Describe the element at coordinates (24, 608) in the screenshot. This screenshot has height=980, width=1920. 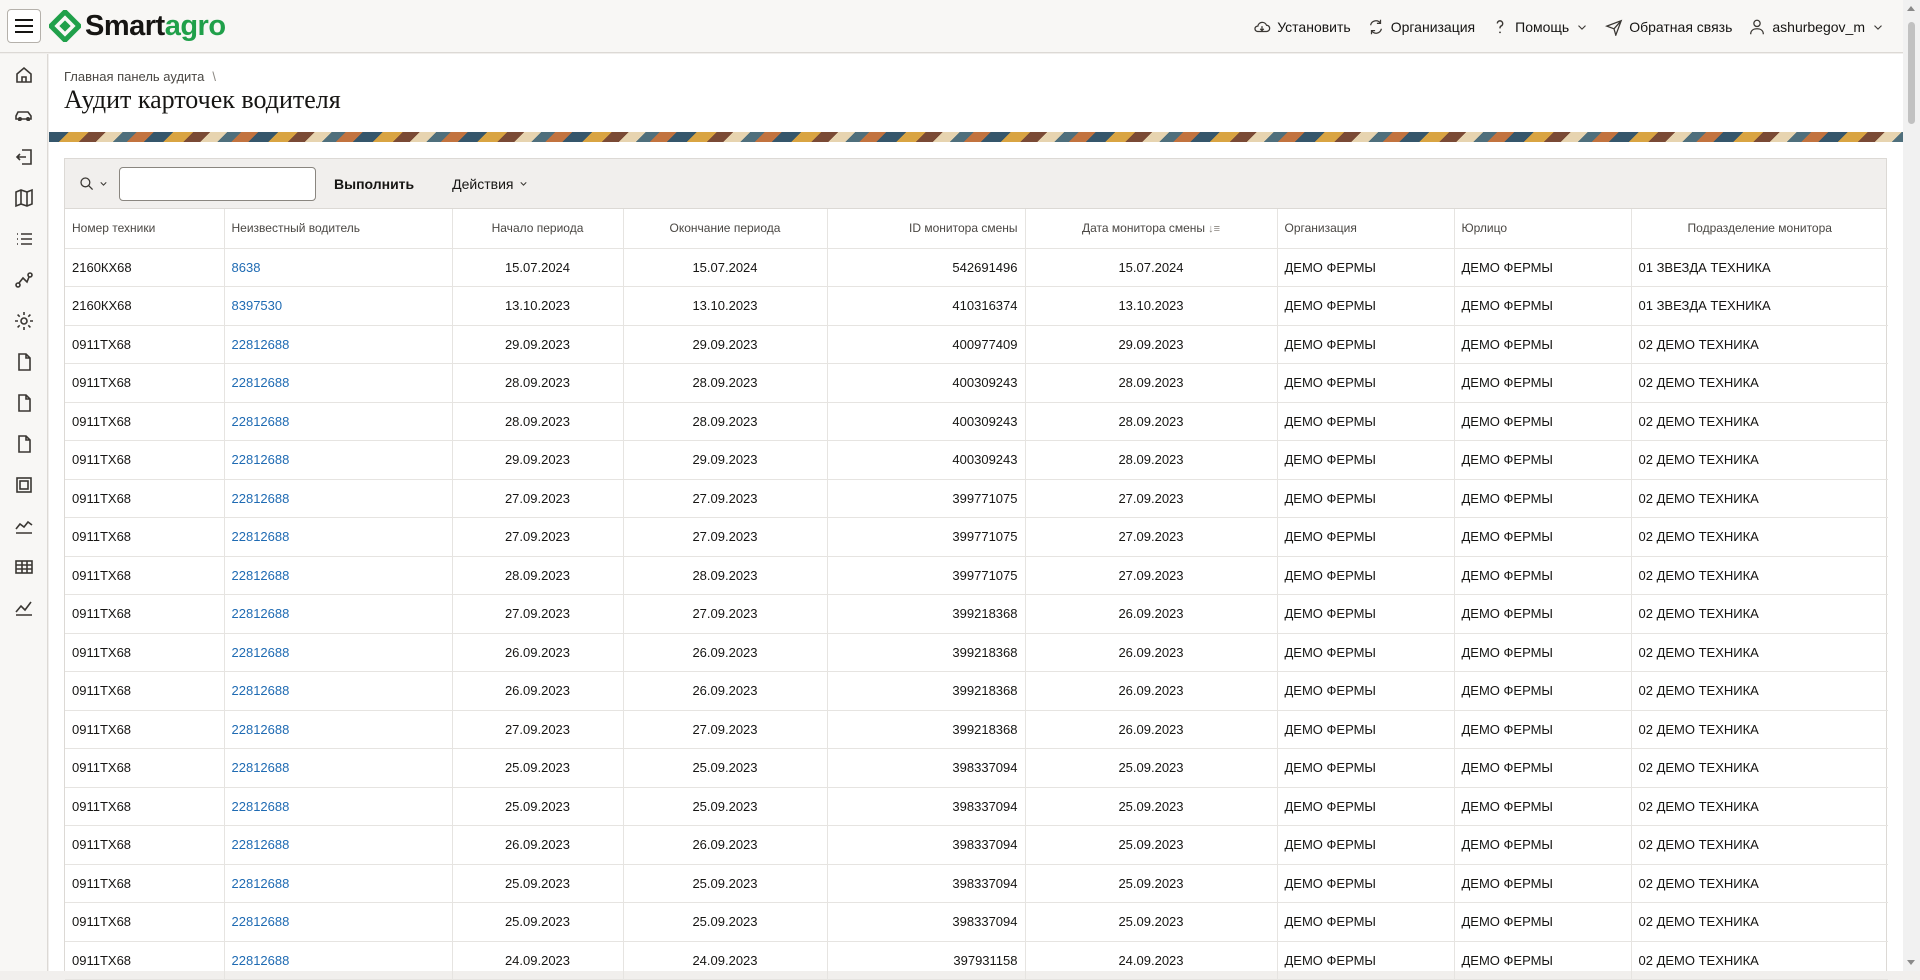
I see `line-chart-icon` at that location.